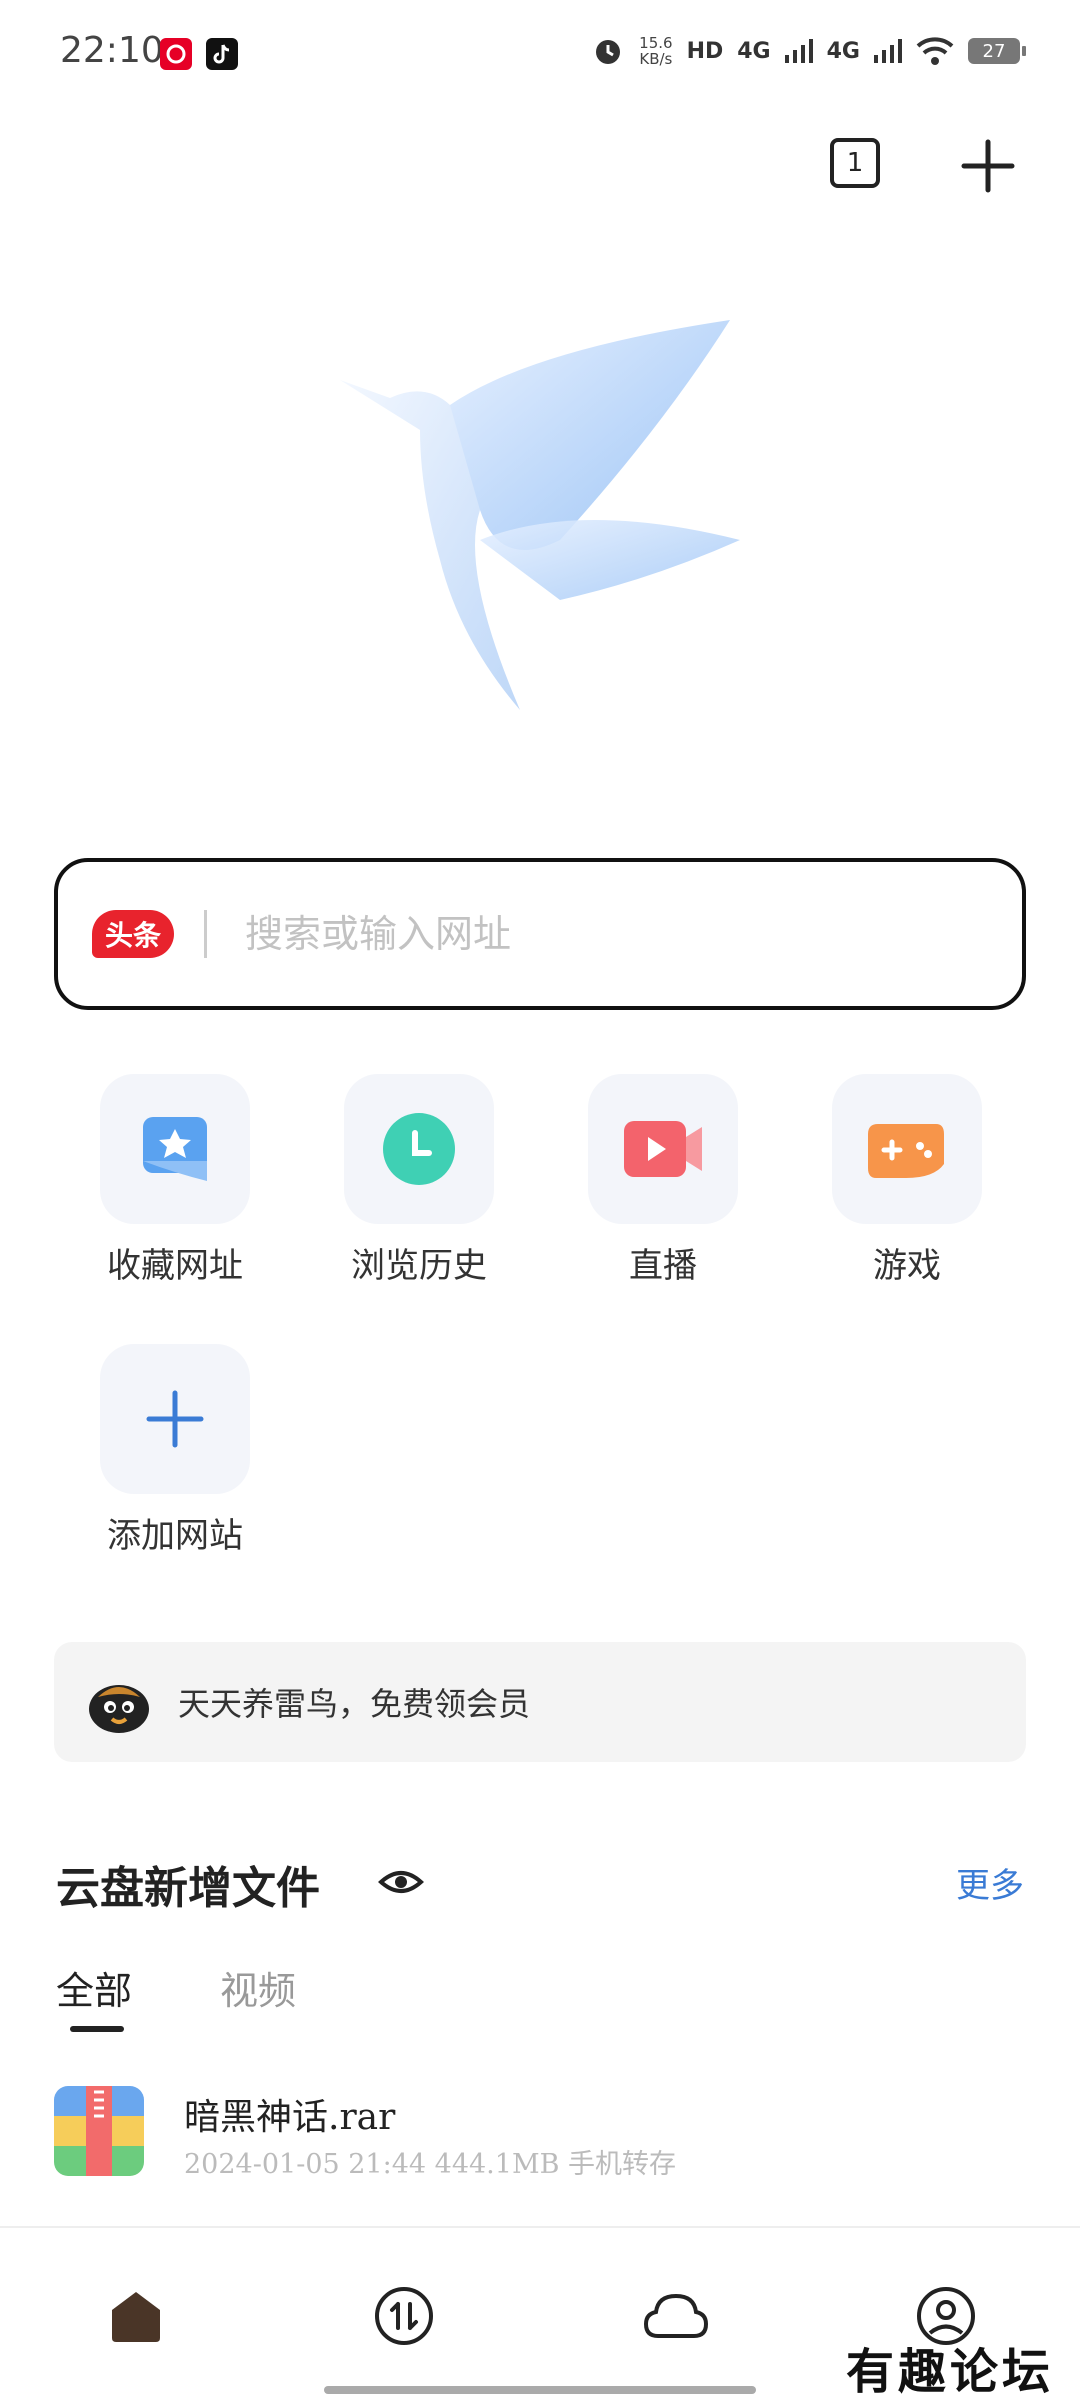 This screenshot has height=2402, width=1080. I want to click on quick-live-button, so click(663, 1149).